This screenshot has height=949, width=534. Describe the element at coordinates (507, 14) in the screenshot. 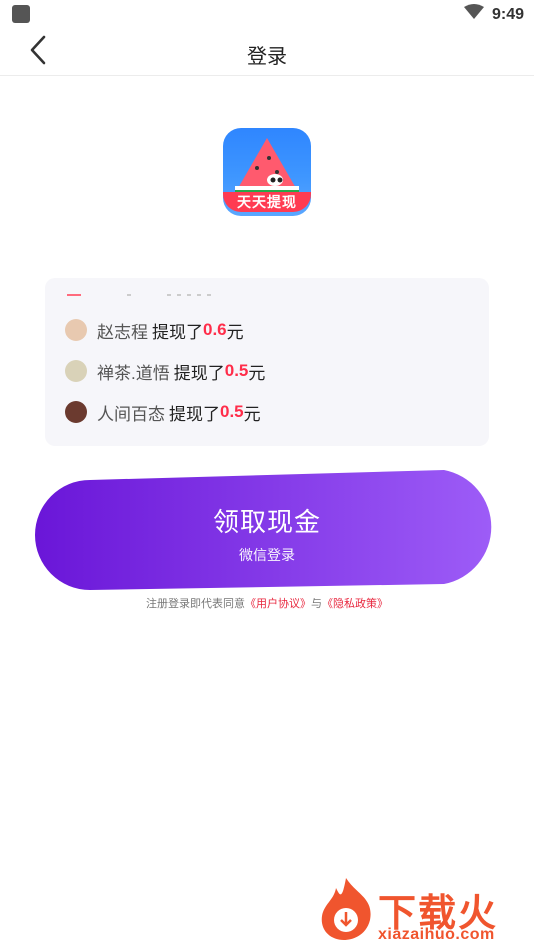

I see `status-time: 9:49` at that location.